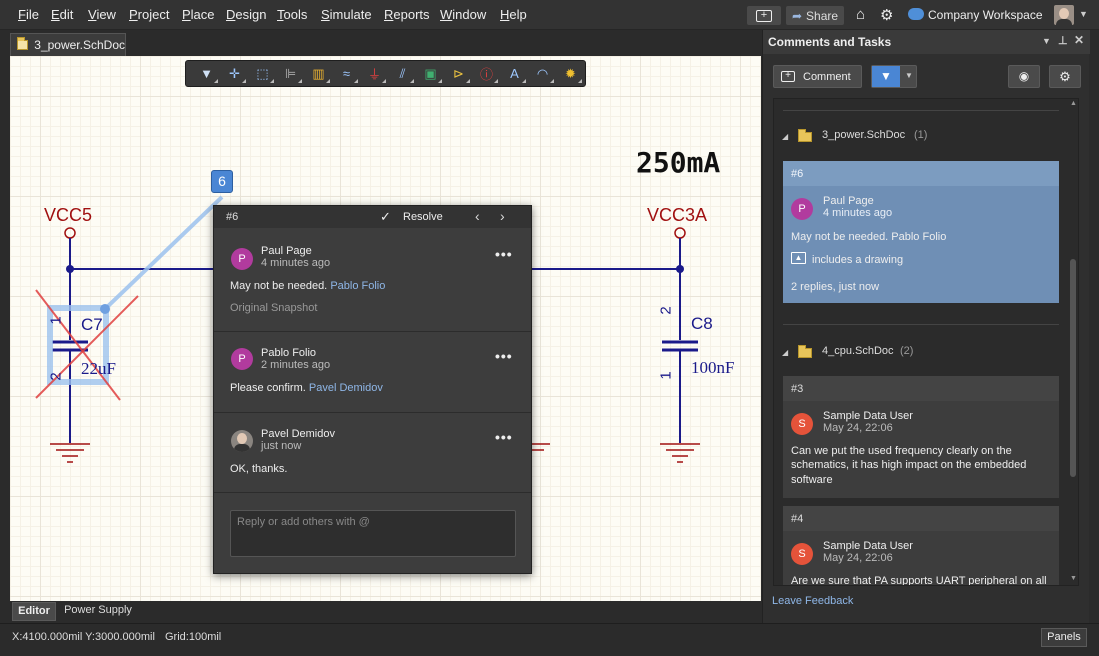  What do you see at coordinates (62, 14) in the screenshot?
I see `menu-edit: Edit` at bounding box center [62, 14].